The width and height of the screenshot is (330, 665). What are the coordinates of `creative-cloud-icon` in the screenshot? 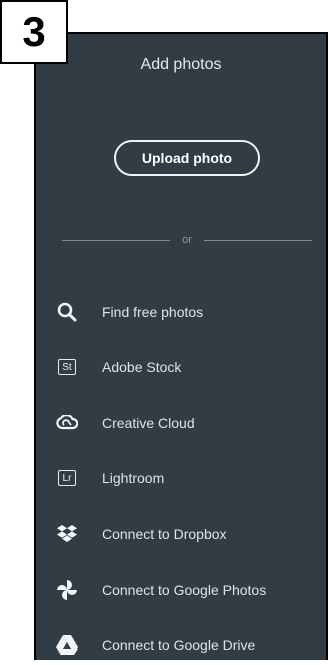 It's located at (67, 423).